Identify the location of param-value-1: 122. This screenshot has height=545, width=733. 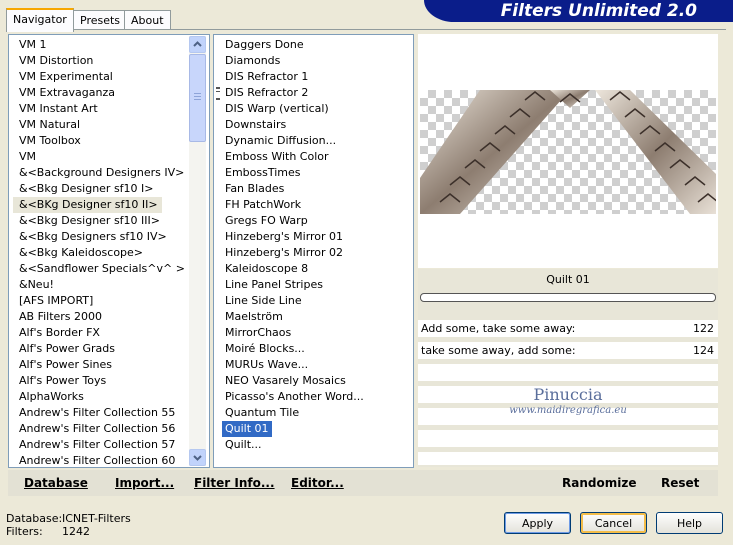
(703, 328).